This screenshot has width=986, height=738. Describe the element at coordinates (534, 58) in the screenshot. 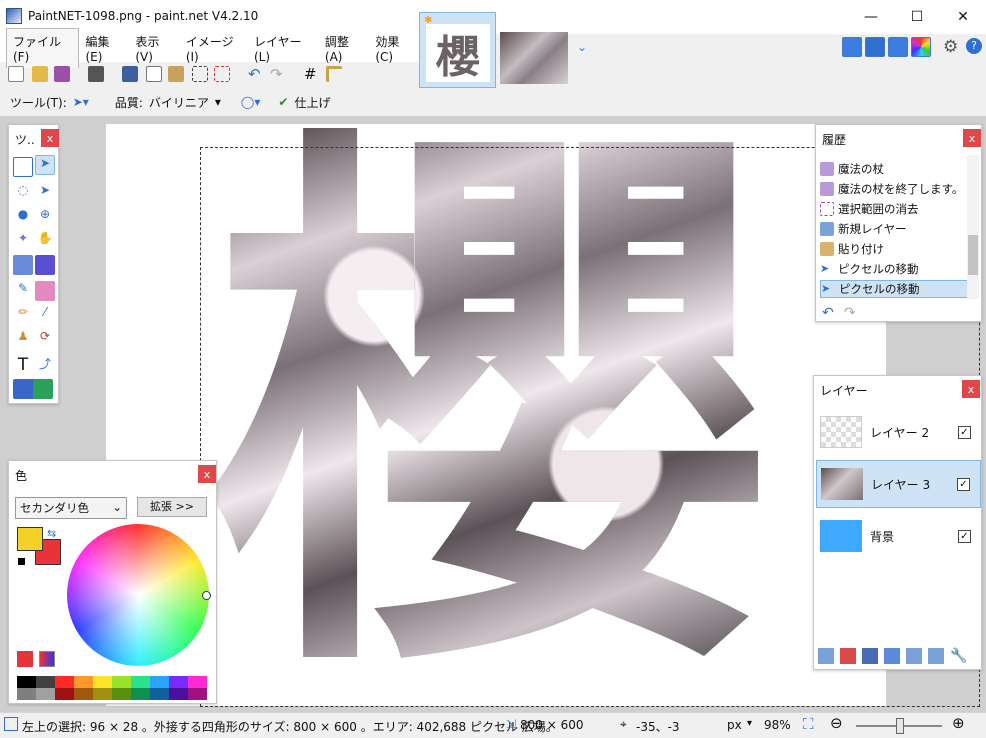

I see `image-tab` at that location.